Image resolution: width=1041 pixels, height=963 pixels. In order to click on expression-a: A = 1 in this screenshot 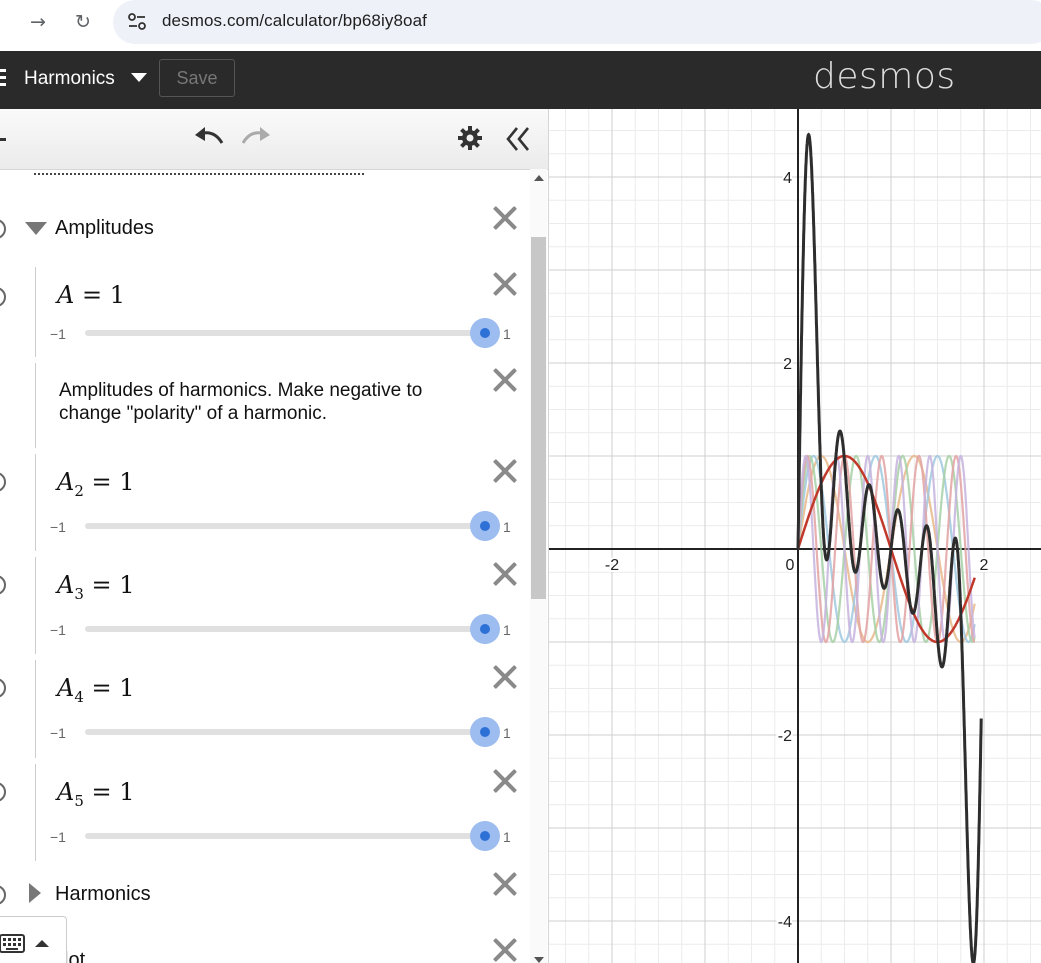, I will do `click(91, 295)`.